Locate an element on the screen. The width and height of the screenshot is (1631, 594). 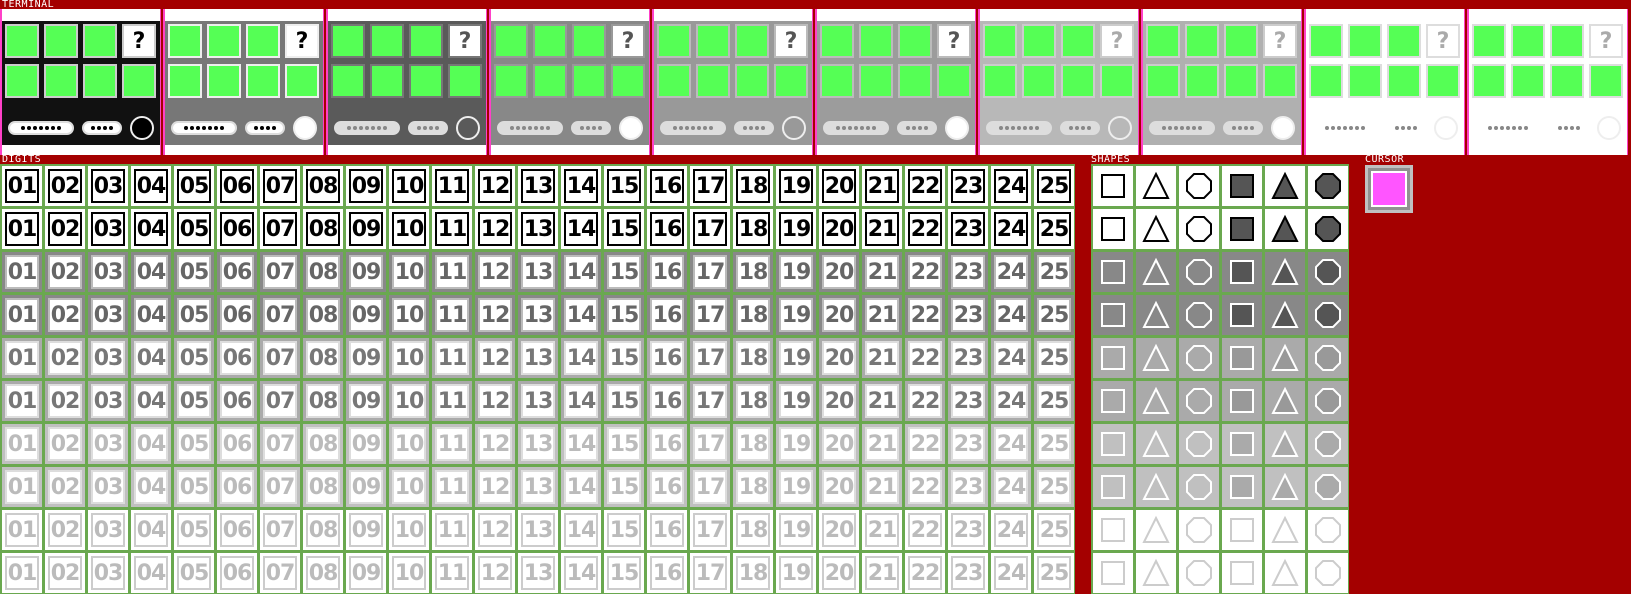
digit-tile: 14 is located at coordinates (581, 401).